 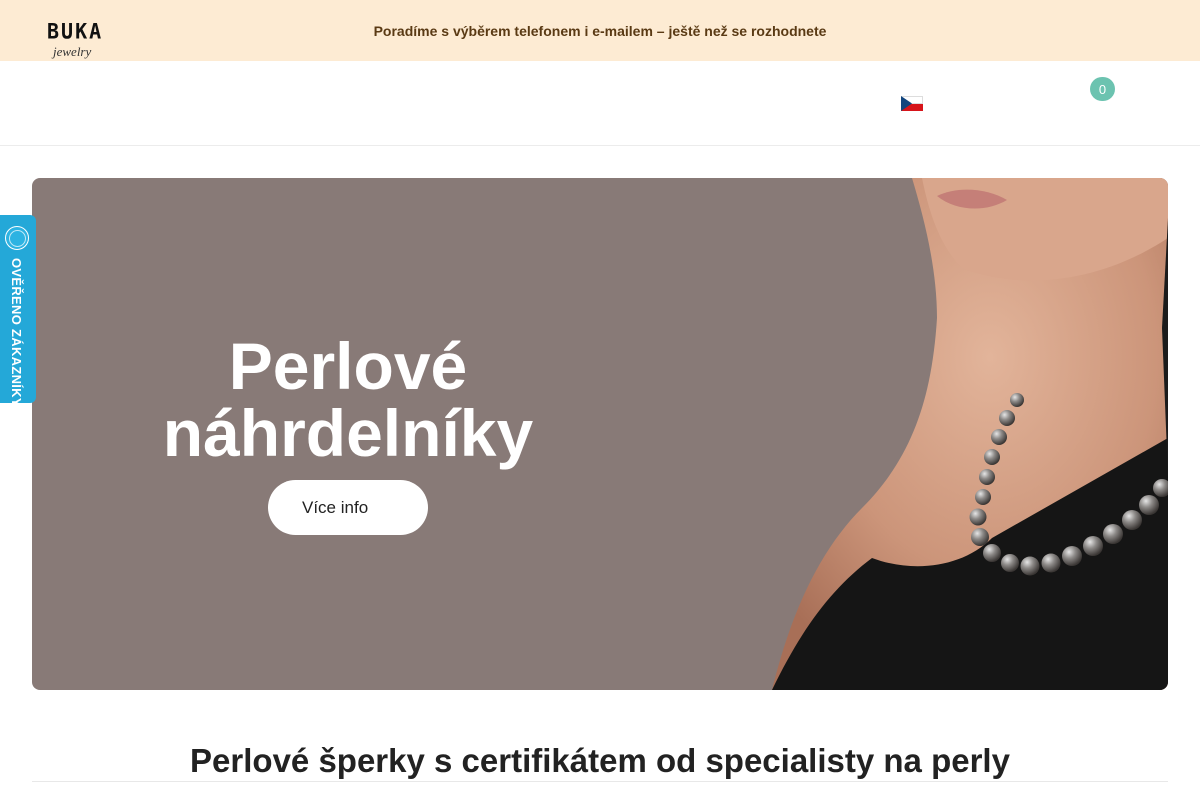 I want to click on site-header, so click(x=600, y=103).